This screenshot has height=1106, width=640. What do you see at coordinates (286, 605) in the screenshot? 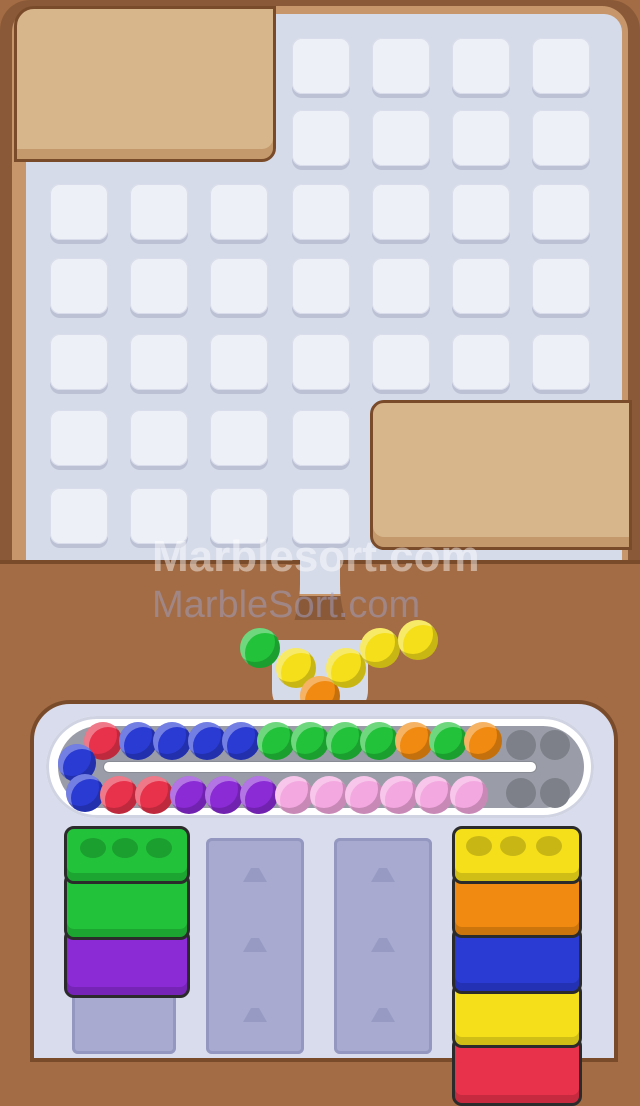
I see `watermark-secondary: MarbleSort.com` at bounding box center [286, 605].